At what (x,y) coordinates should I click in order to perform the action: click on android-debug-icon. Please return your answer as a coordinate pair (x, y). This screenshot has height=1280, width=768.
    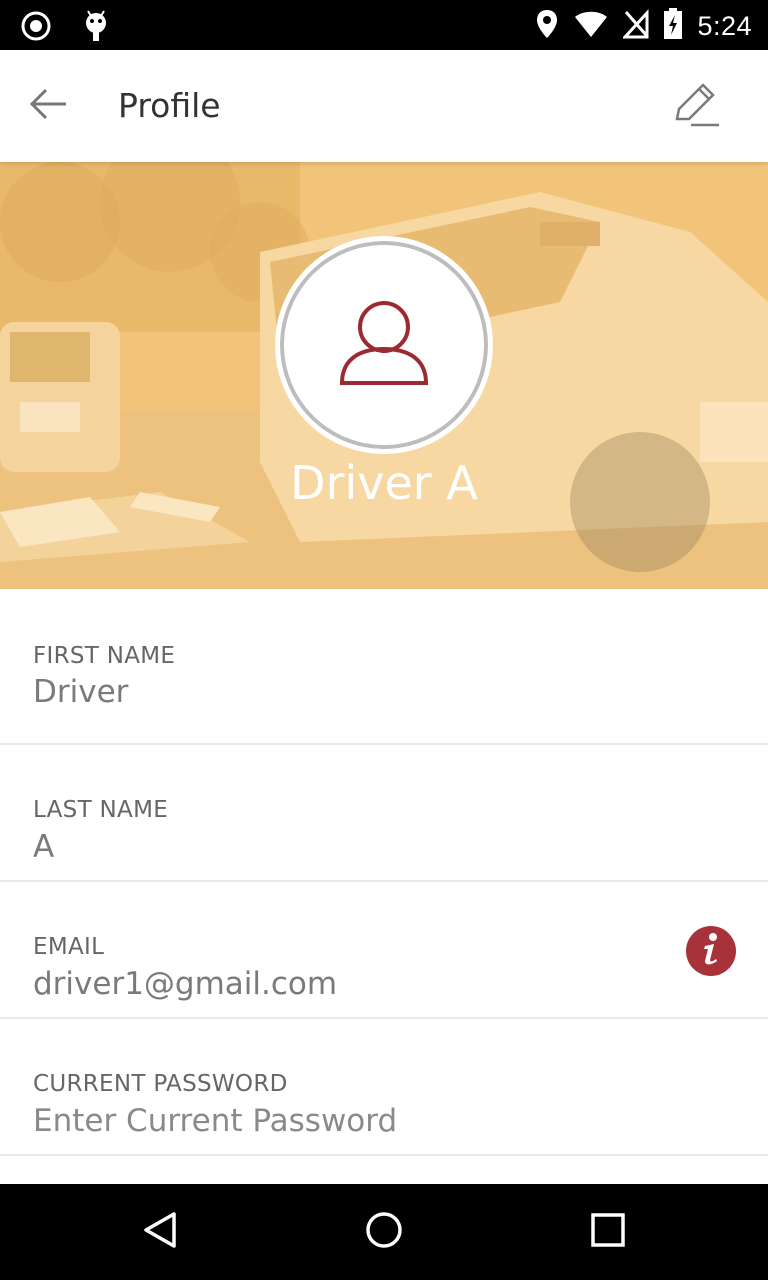
    Looking at the image, I should click on (96, 28).